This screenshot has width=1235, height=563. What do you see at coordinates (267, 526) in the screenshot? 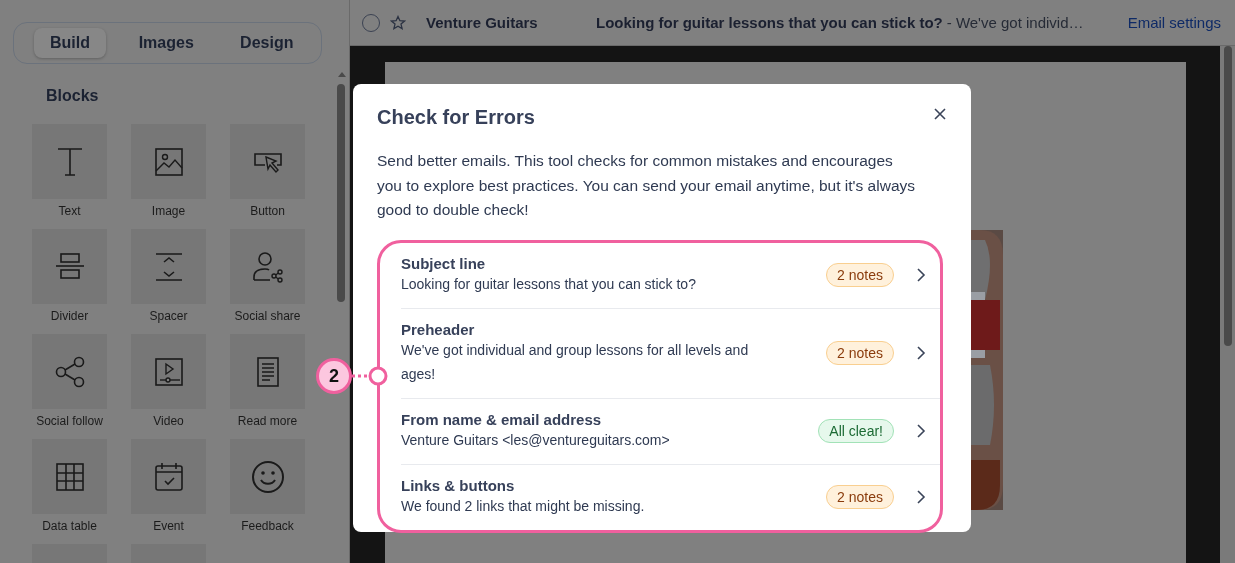
I see `block-label: Feedback` at bounding box center [267, 526].